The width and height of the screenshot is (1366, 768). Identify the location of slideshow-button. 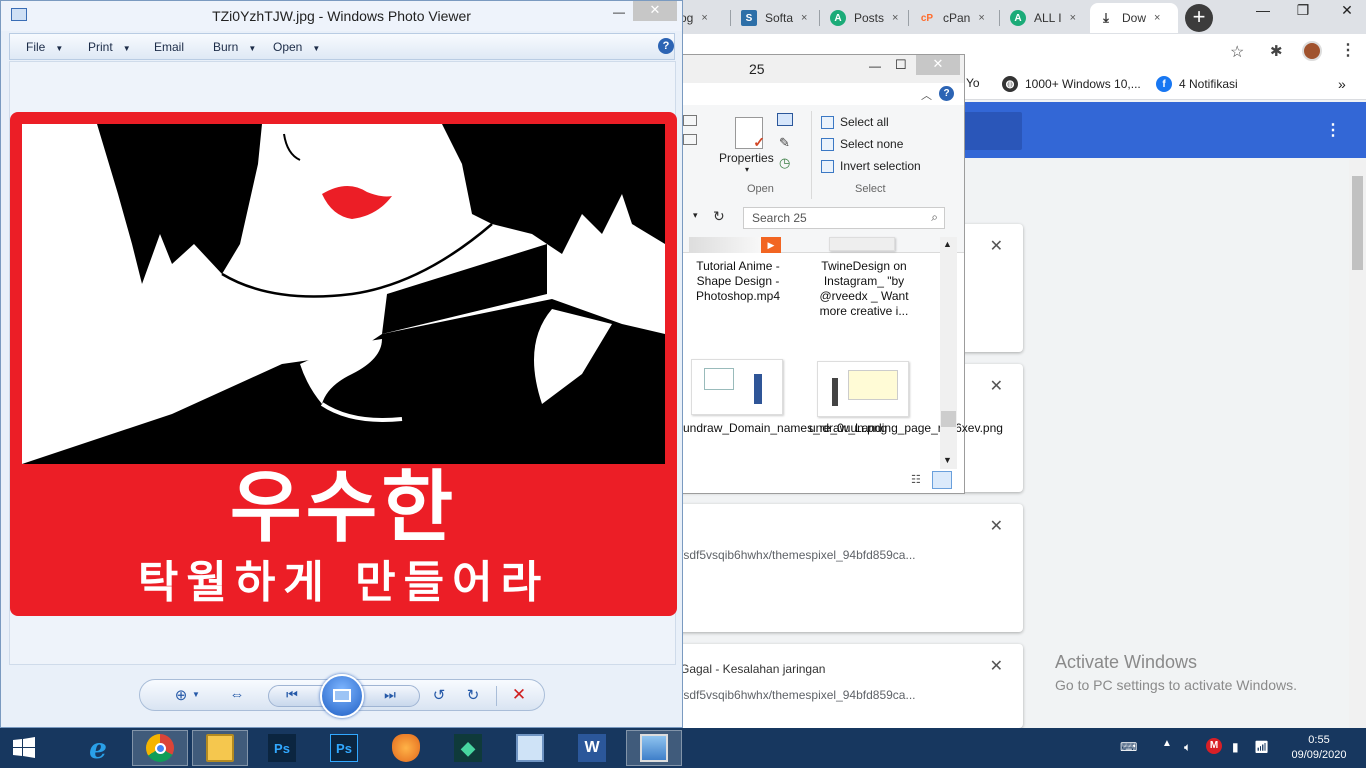
(342, 696).